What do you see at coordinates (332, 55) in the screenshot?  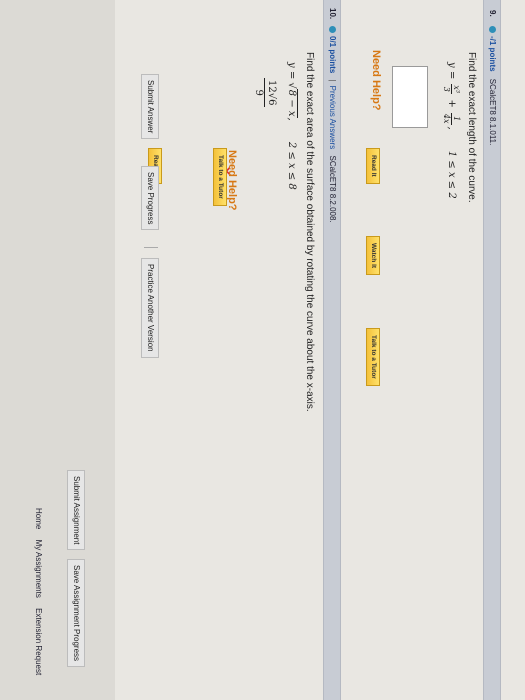 I see `points-label: 0/1 points` at bounding box center [332, 55].